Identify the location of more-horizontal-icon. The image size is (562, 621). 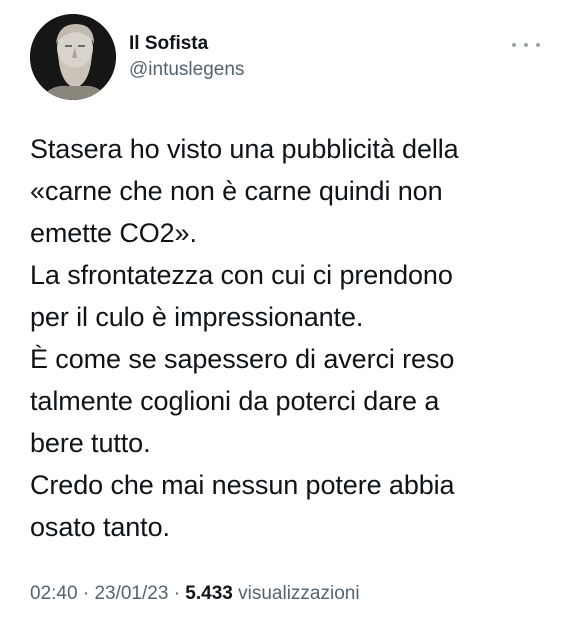
(526, 45).